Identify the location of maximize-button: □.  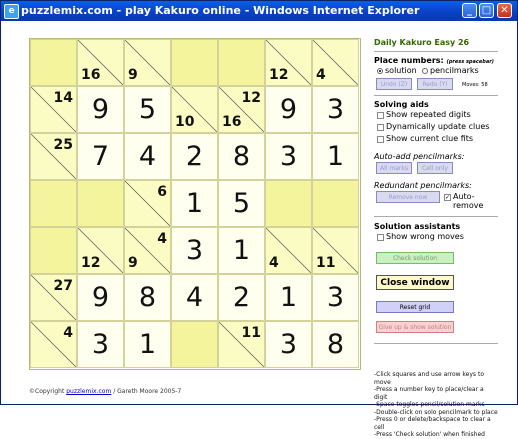
(486, 10).